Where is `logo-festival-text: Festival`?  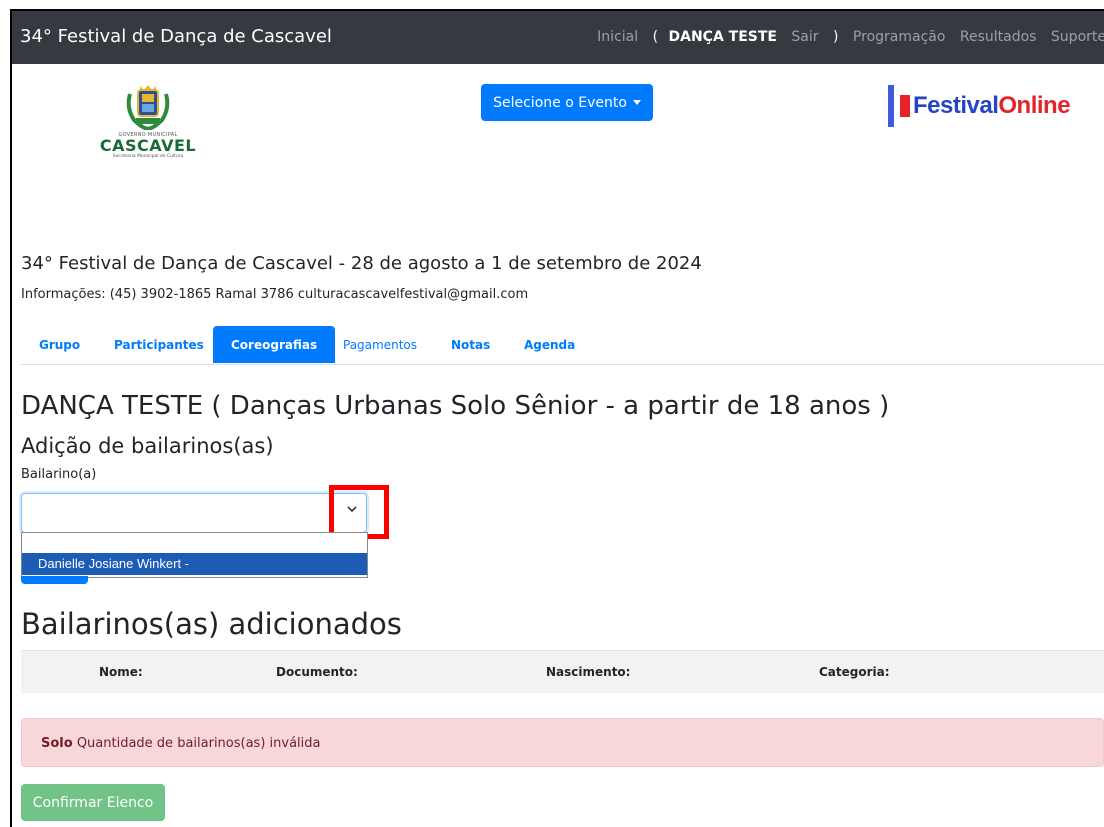 logo-festival-text: Festival is located at coordinates (956, 105).